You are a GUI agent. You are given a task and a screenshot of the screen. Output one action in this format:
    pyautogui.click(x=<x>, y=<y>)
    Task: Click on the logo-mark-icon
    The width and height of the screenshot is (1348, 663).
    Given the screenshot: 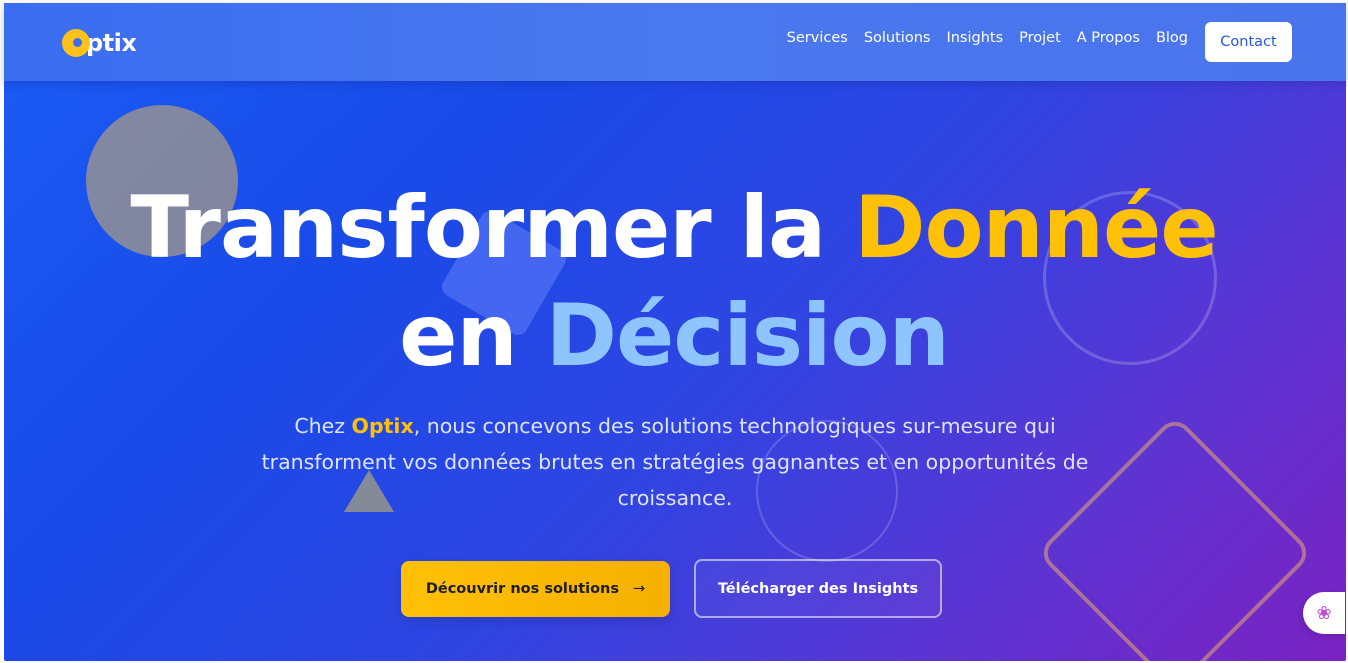 What is the action you would take?
    pyautogui.click(x=76, y=43)
    